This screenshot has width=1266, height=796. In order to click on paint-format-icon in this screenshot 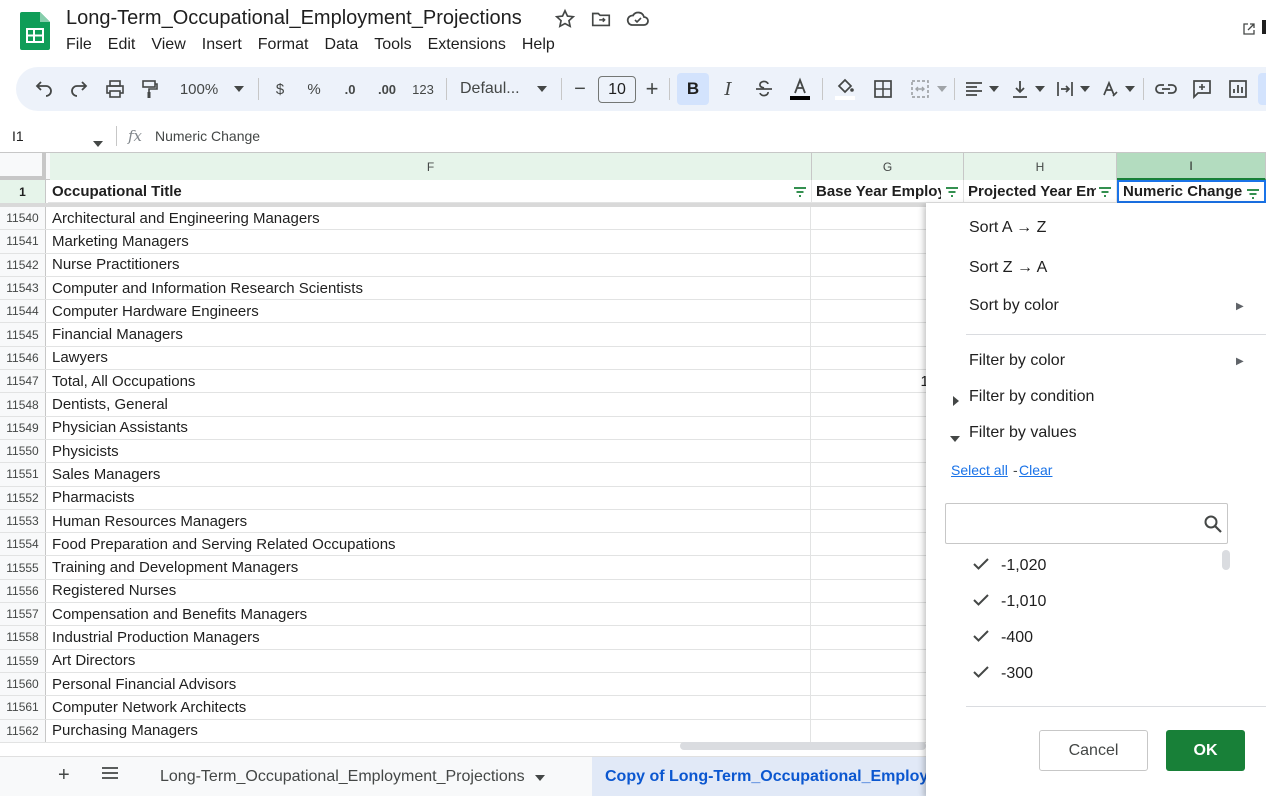, I will do `click(150, 89)`.